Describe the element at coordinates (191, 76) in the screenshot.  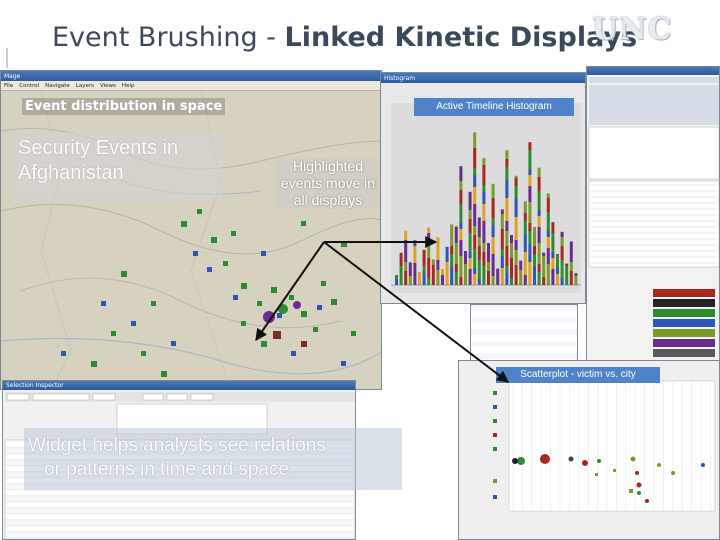
I see `map-window-titlebar: Mage` at that location.